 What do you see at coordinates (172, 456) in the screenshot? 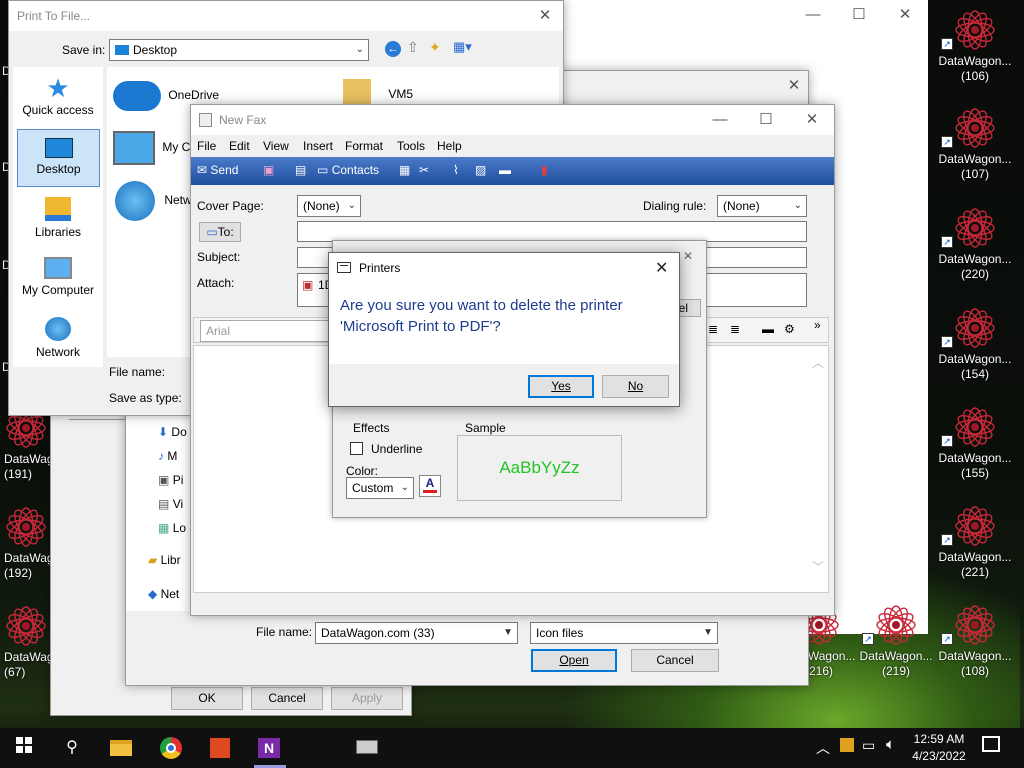
I see `tree-item: M` at bounding box center [172, 456].